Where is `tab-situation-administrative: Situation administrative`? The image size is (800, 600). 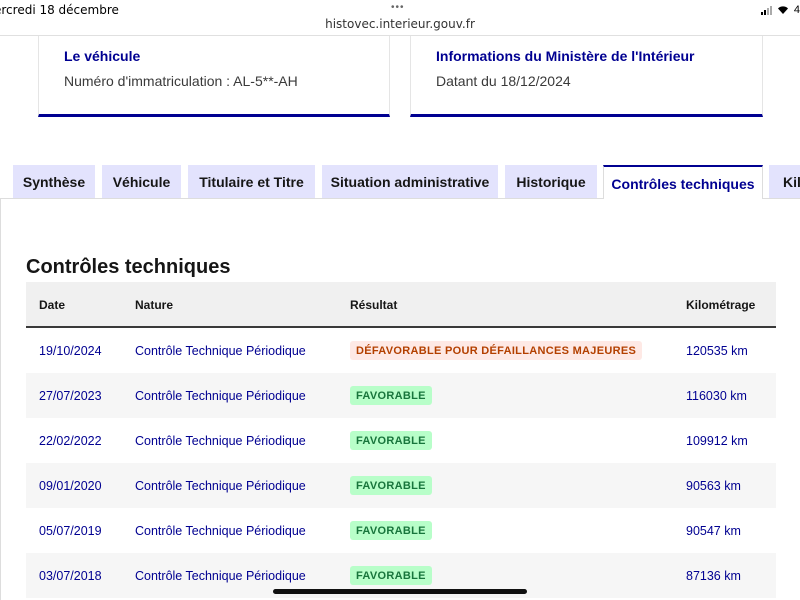
tab-situation-administrative: Situation administrative is located at coordinates (410, 181).